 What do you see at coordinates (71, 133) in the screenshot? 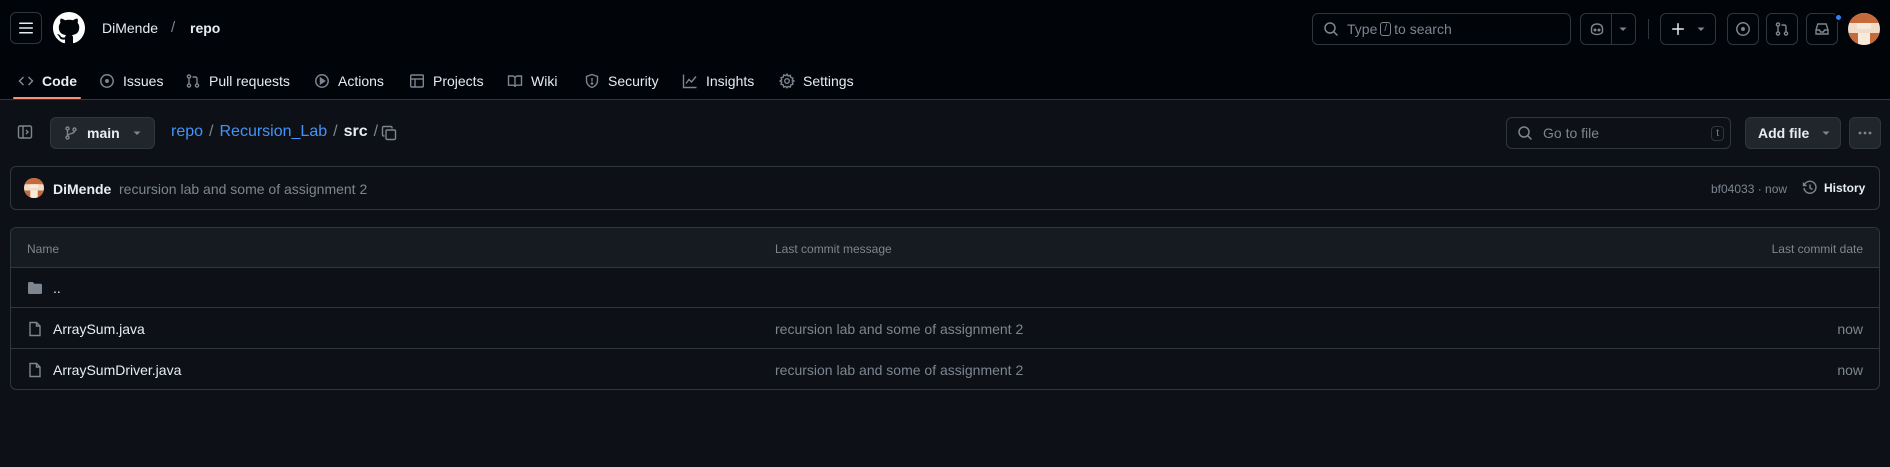
I see `branch-icon` at bounding box center [71, 133].